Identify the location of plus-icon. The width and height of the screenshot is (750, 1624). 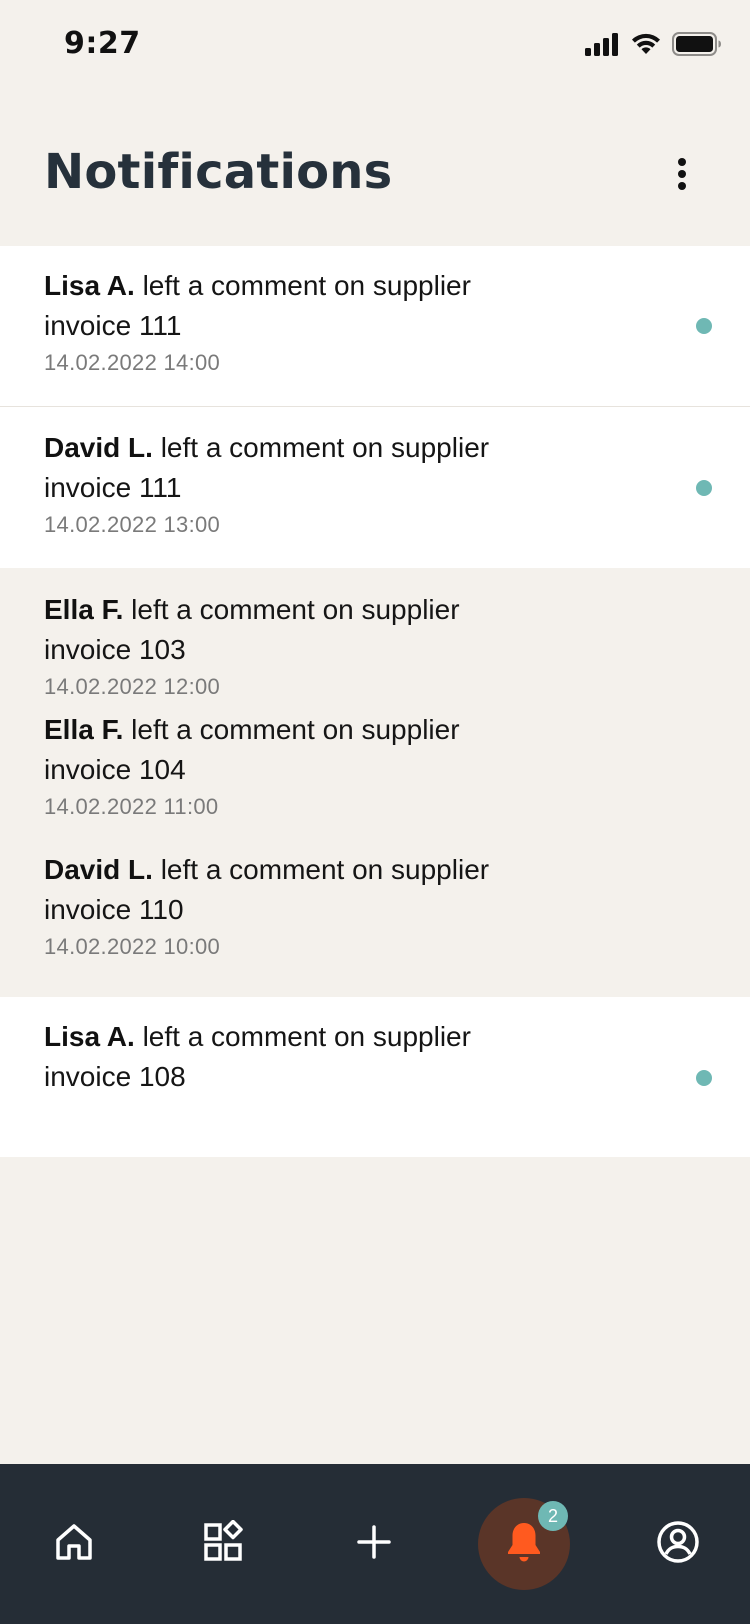
(374, 1544).